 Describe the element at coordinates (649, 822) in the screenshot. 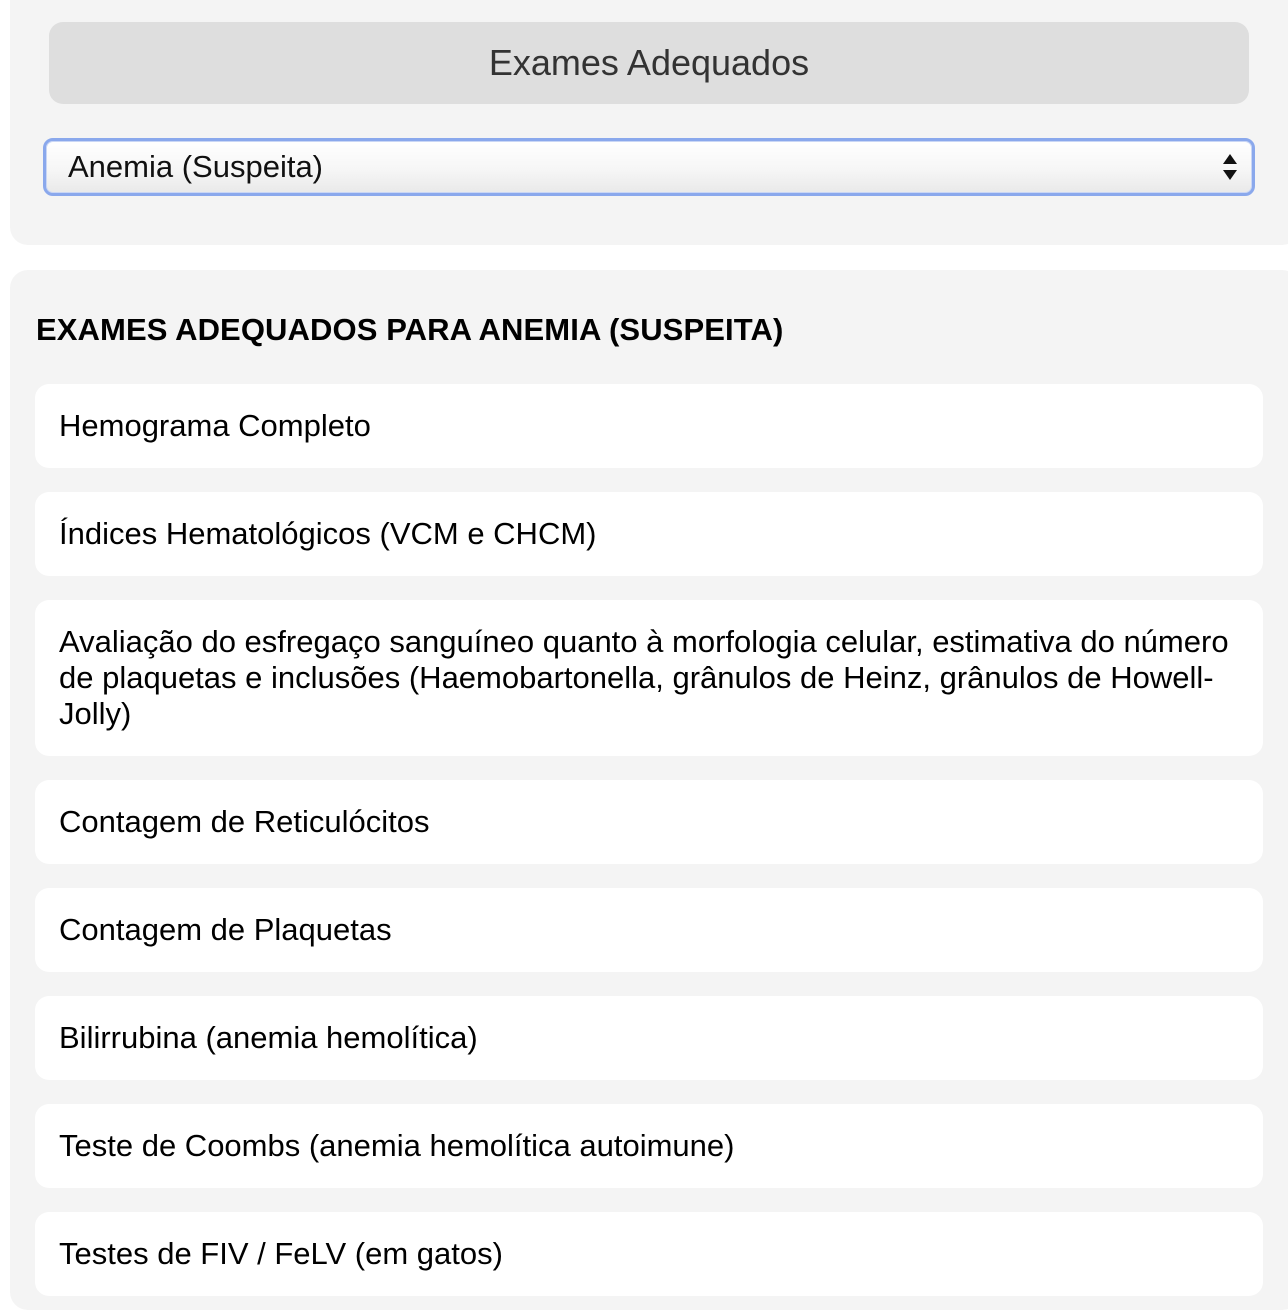

I see `exam-list-item: Contagem de Reticulócitos` at that location.